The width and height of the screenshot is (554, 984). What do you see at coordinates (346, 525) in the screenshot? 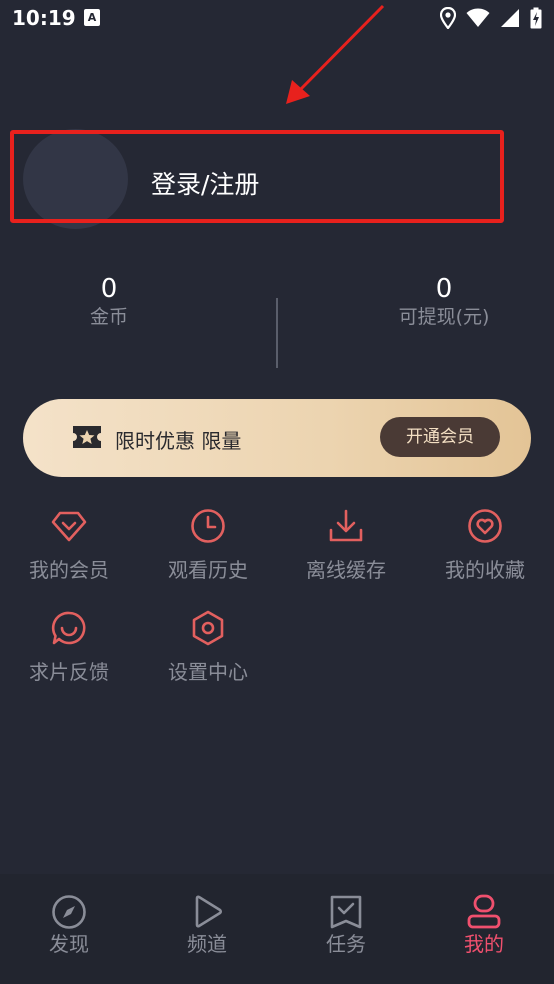
I see `download-icon` at bounding box center [346, 525].